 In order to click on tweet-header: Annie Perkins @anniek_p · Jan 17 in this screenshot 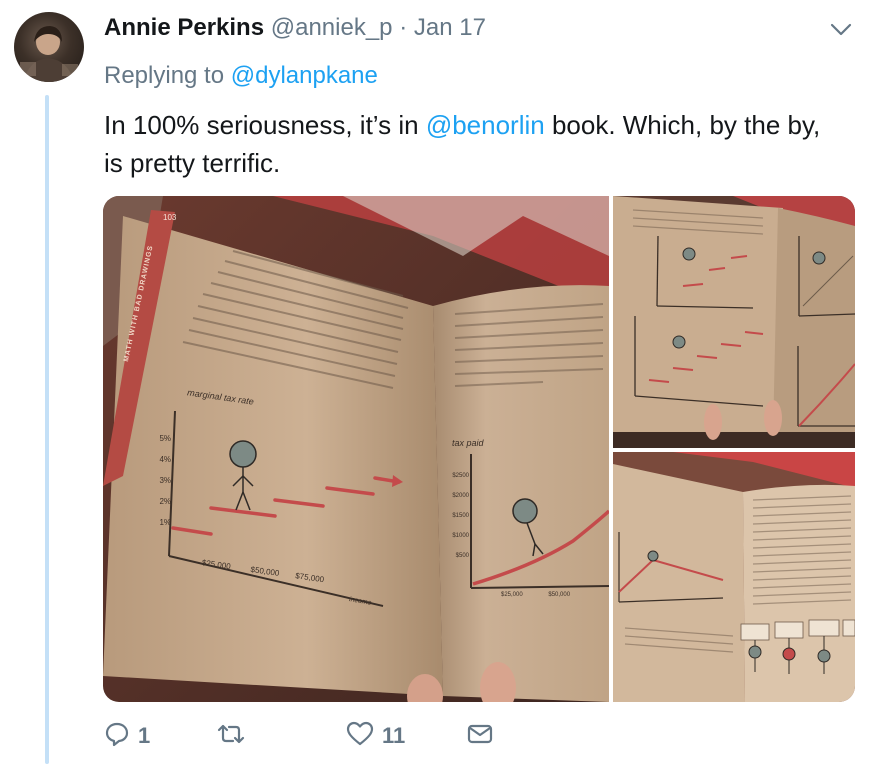, I will do `click(295, 28)`.